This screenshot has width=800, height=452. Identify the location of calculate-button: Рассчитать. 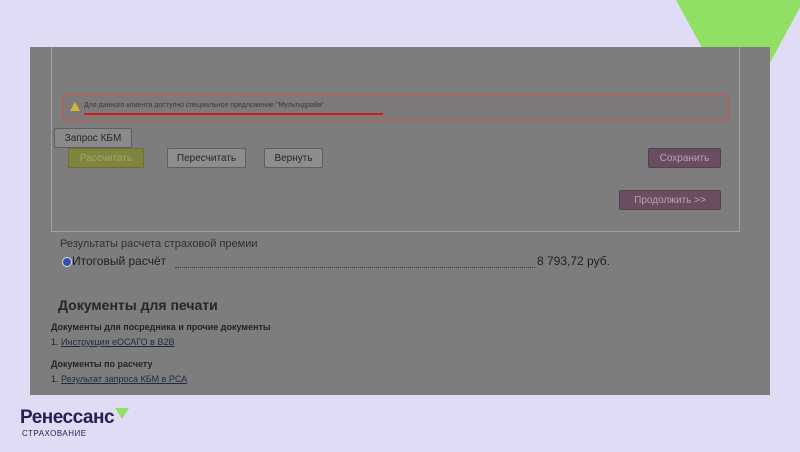
(106, 158).